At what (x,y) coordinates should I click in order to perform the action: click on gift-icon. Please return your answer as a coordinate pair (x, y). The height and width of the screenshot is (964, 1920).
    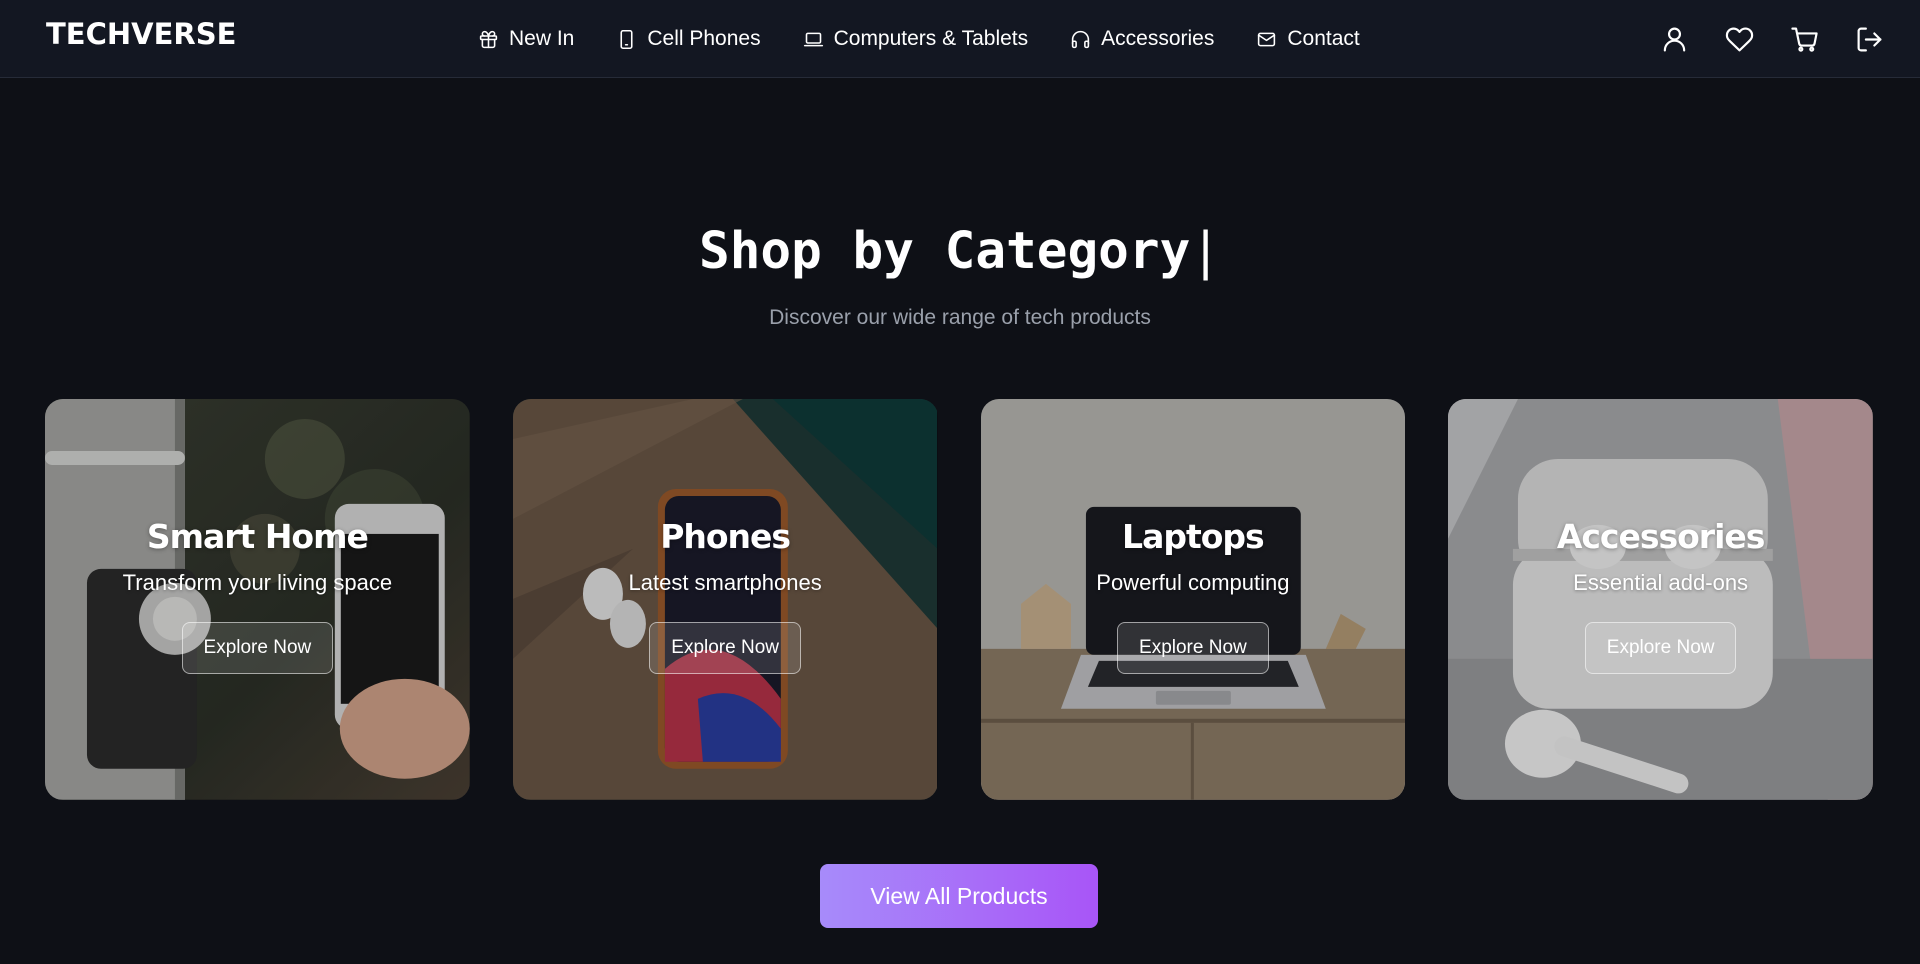
    Looking at the image, I should click on (488, 39).